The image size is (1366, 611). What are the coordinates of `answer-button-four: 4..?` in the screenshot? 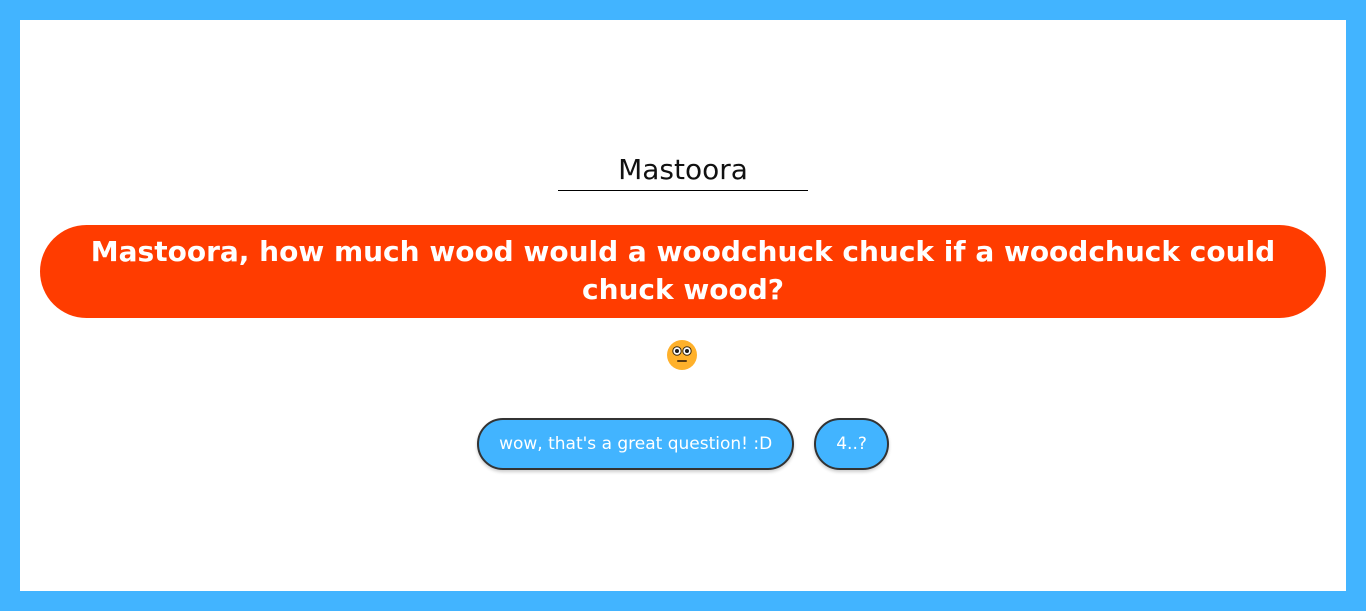 It's located at (851, 444).